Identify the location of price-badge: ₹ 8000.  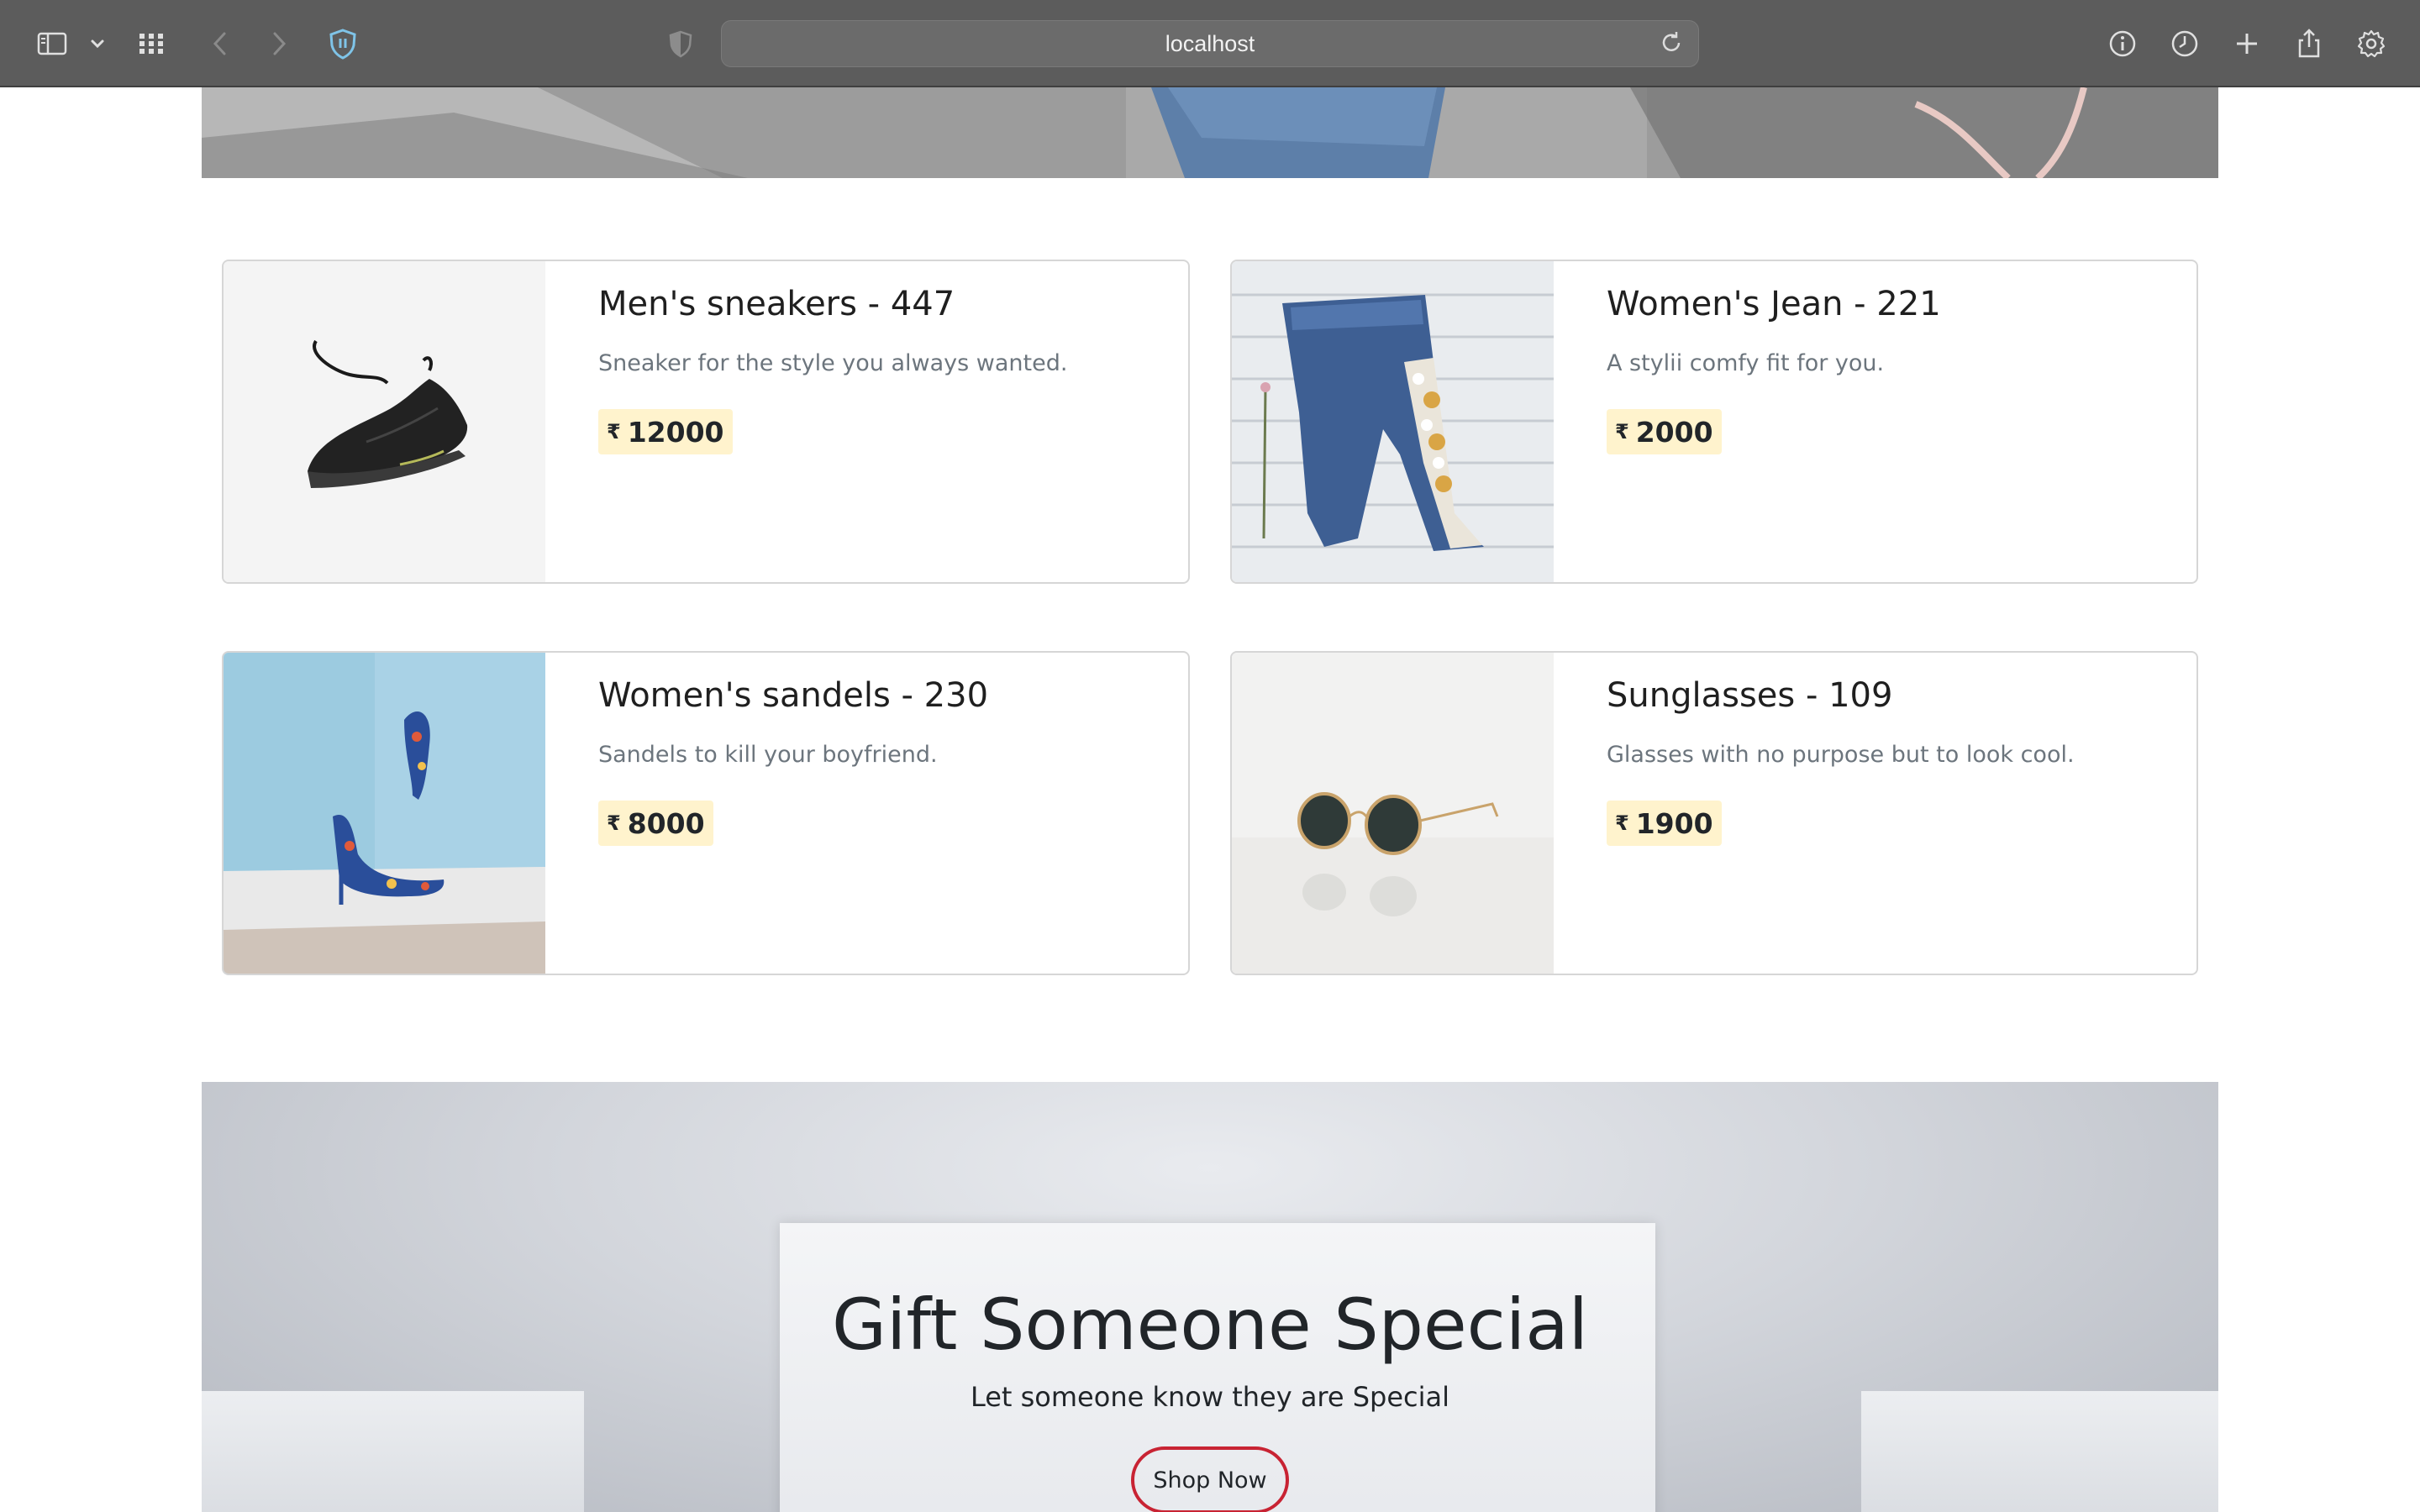
(656, 823).